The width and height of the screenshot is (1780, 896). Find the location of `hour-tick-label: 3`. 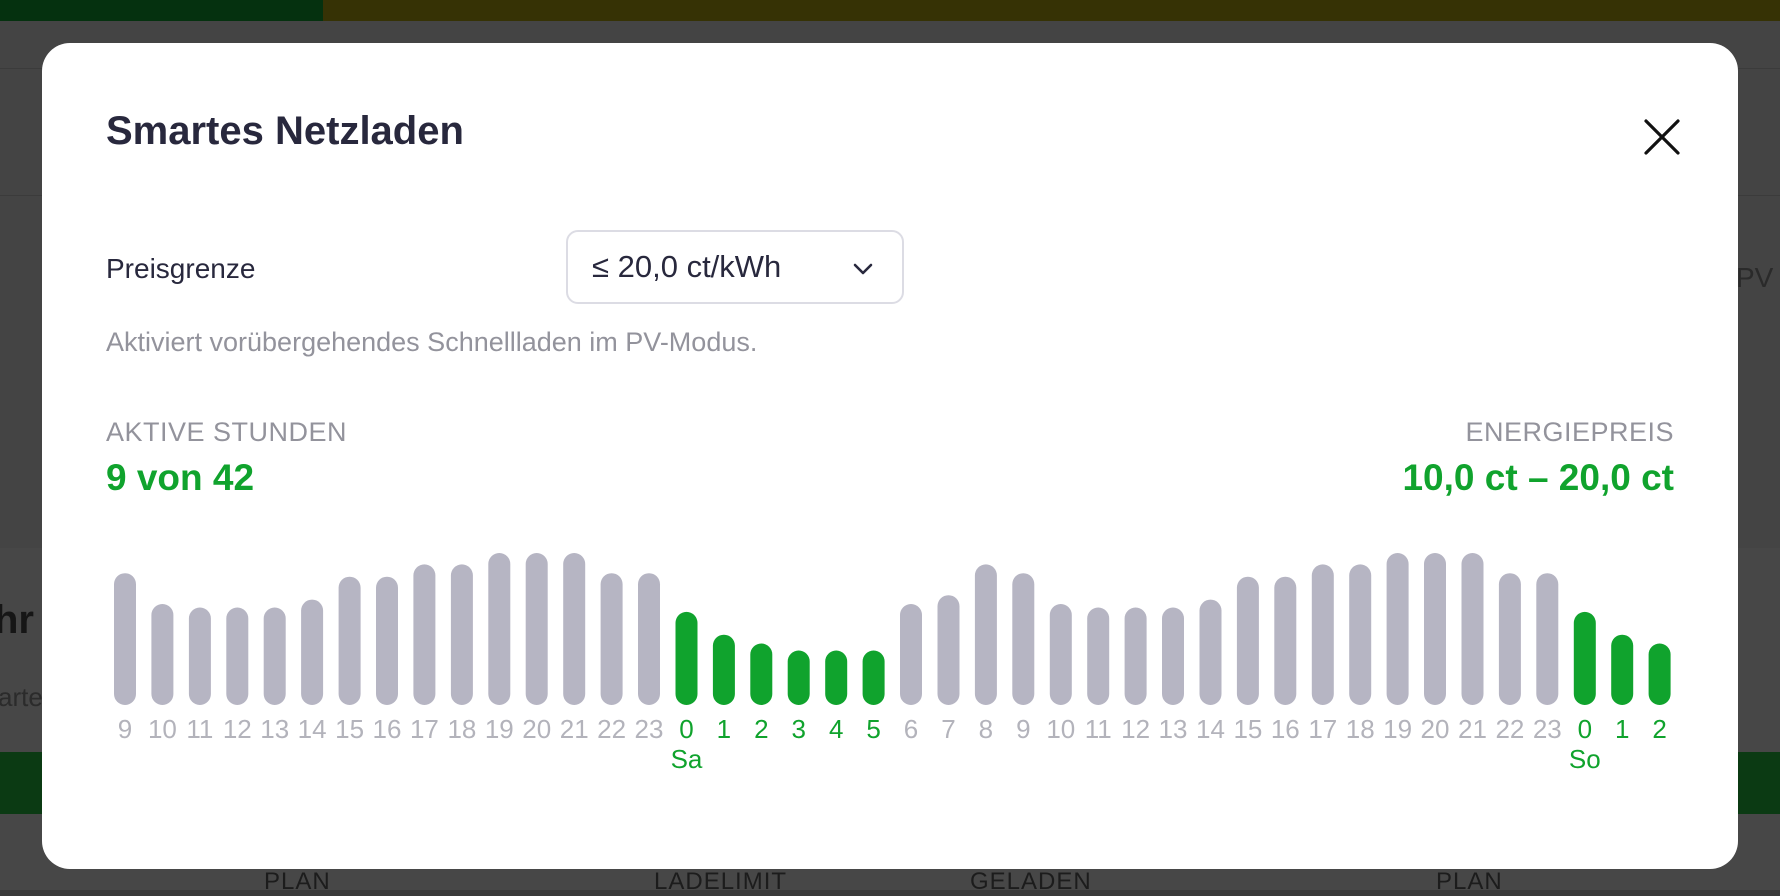

hour-tick-label: 3 is located at coordinates (798, 729).